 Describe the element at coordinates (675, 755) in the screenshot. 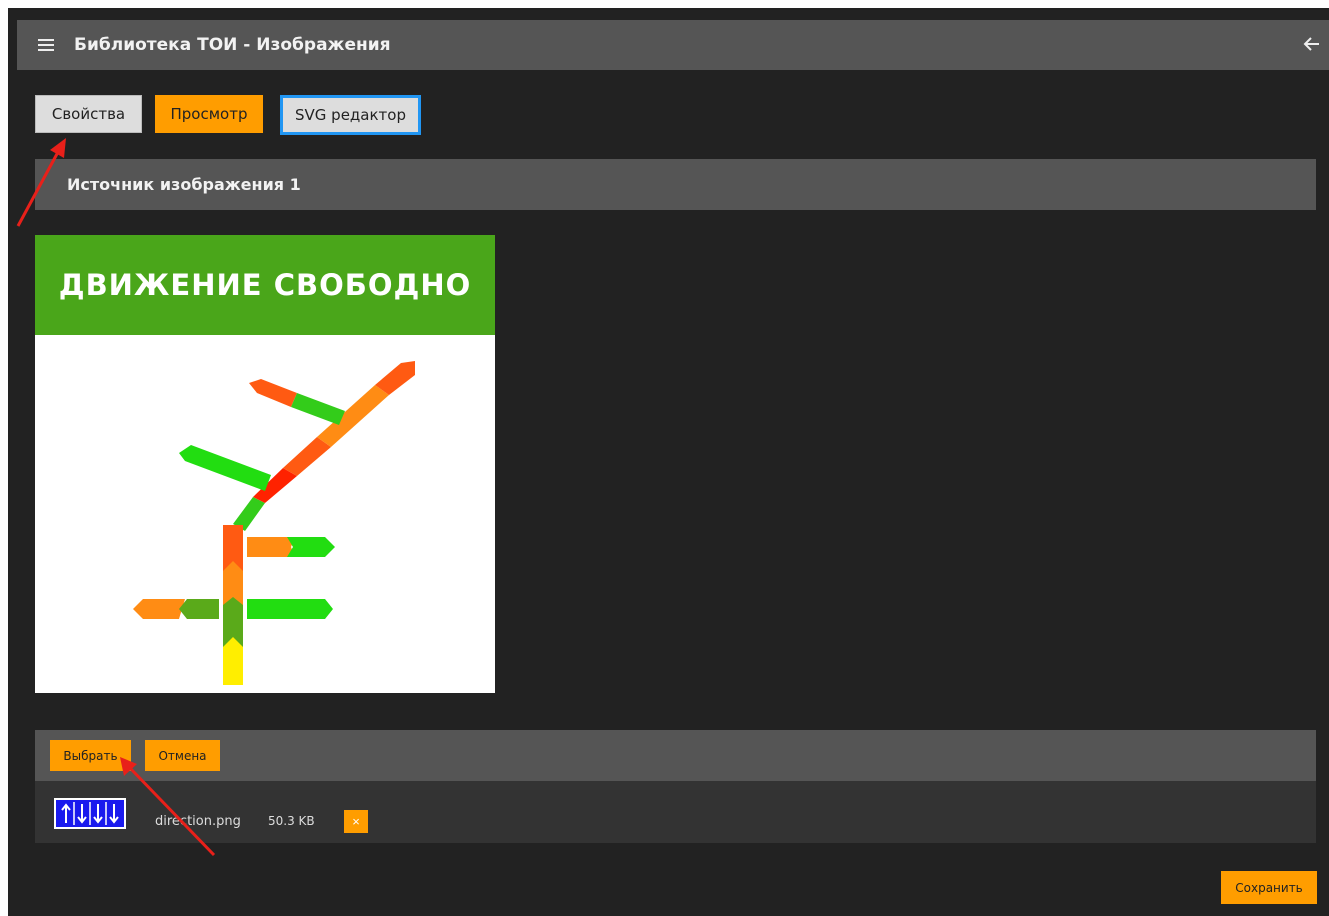

I see `upload-toolbar: Выбрать Отмена` at that location.